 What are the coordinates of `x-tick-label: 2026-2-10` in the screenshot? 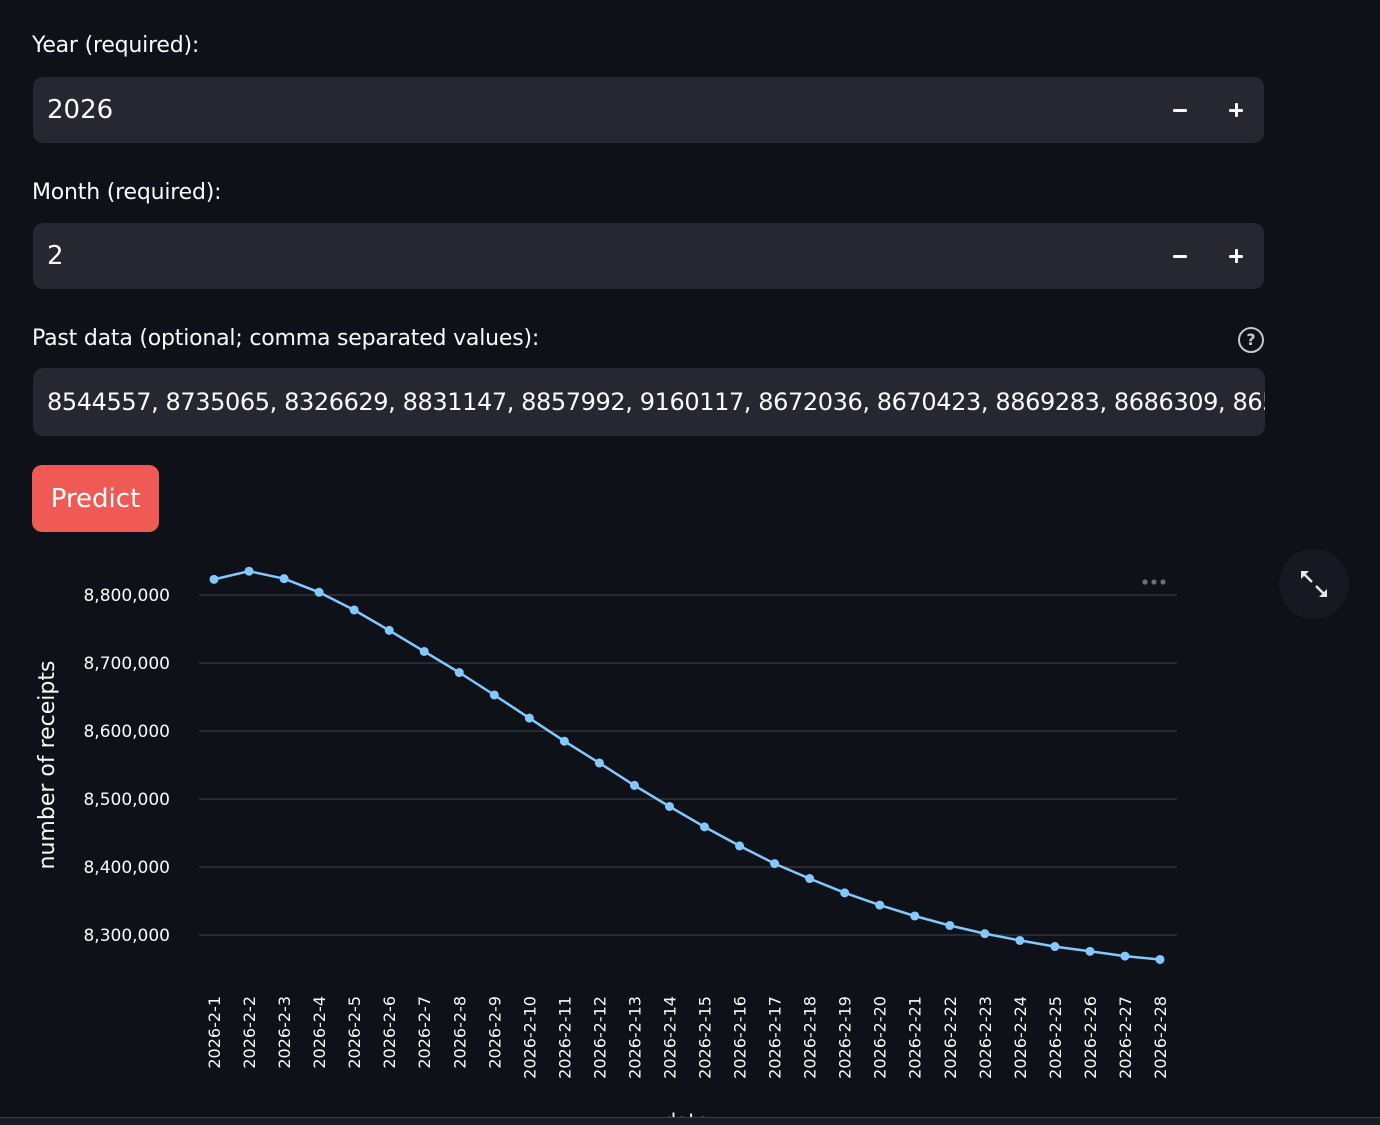 It's located at (529, 1037).